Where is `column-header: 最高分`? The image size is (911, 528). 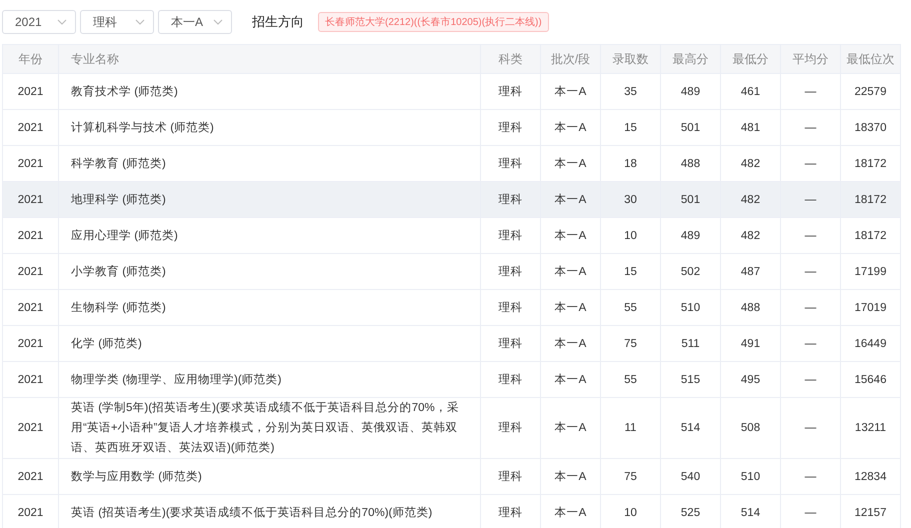
column-header: 最高分 is located at coordinates (690, 59).